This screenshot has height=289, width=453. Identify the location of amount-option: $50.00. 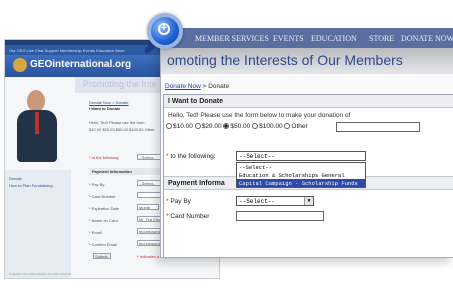
(236, 126).